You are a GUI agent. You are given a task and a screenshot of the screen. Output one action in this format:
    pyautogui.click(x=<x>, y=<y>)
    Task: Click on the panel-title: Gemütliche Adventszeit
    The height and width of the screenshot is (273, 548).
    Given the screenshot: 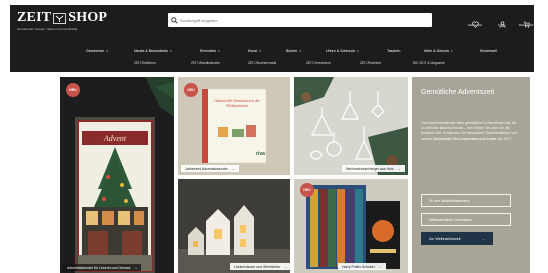 What is the action you would take?
    pyautogui.click(x=458, y=92)
    